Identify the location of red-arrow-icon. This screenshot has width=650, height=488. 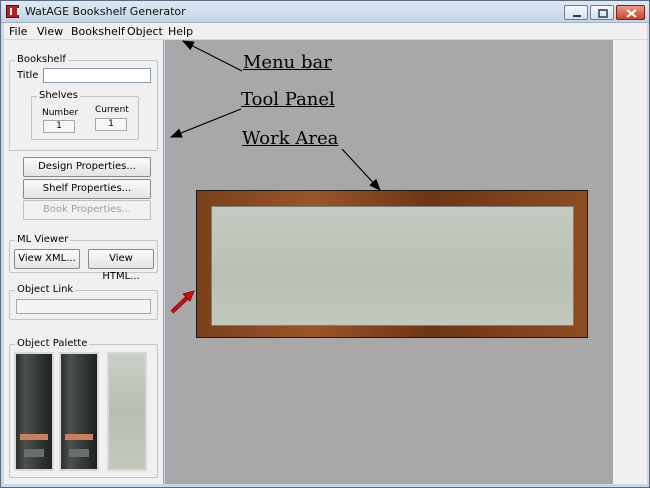
(182, 302).